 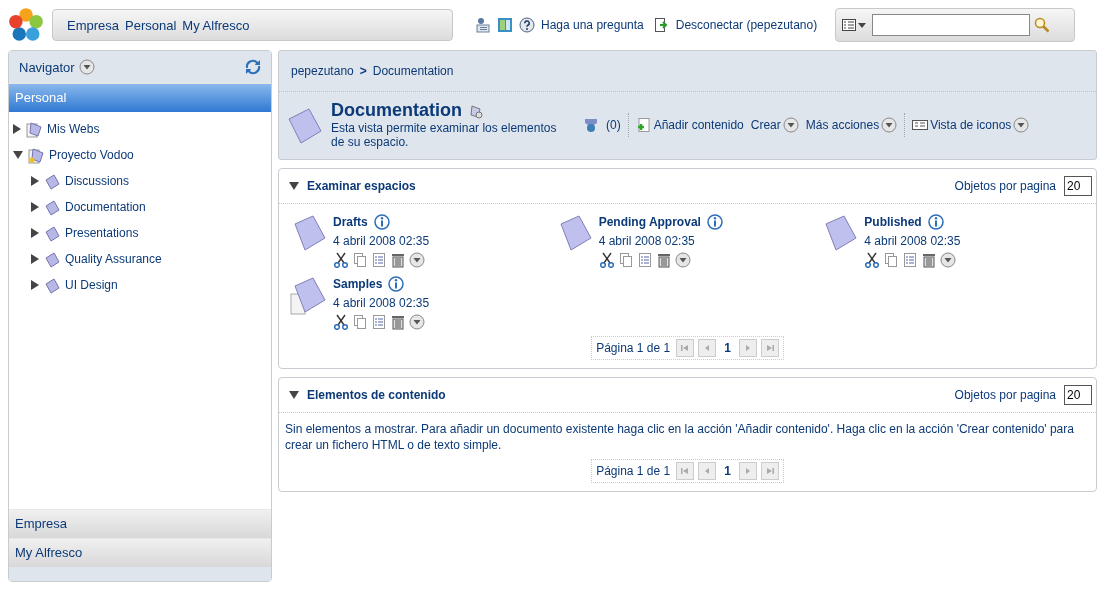 I want to click on caret-icon, so click(x=862, y=25).